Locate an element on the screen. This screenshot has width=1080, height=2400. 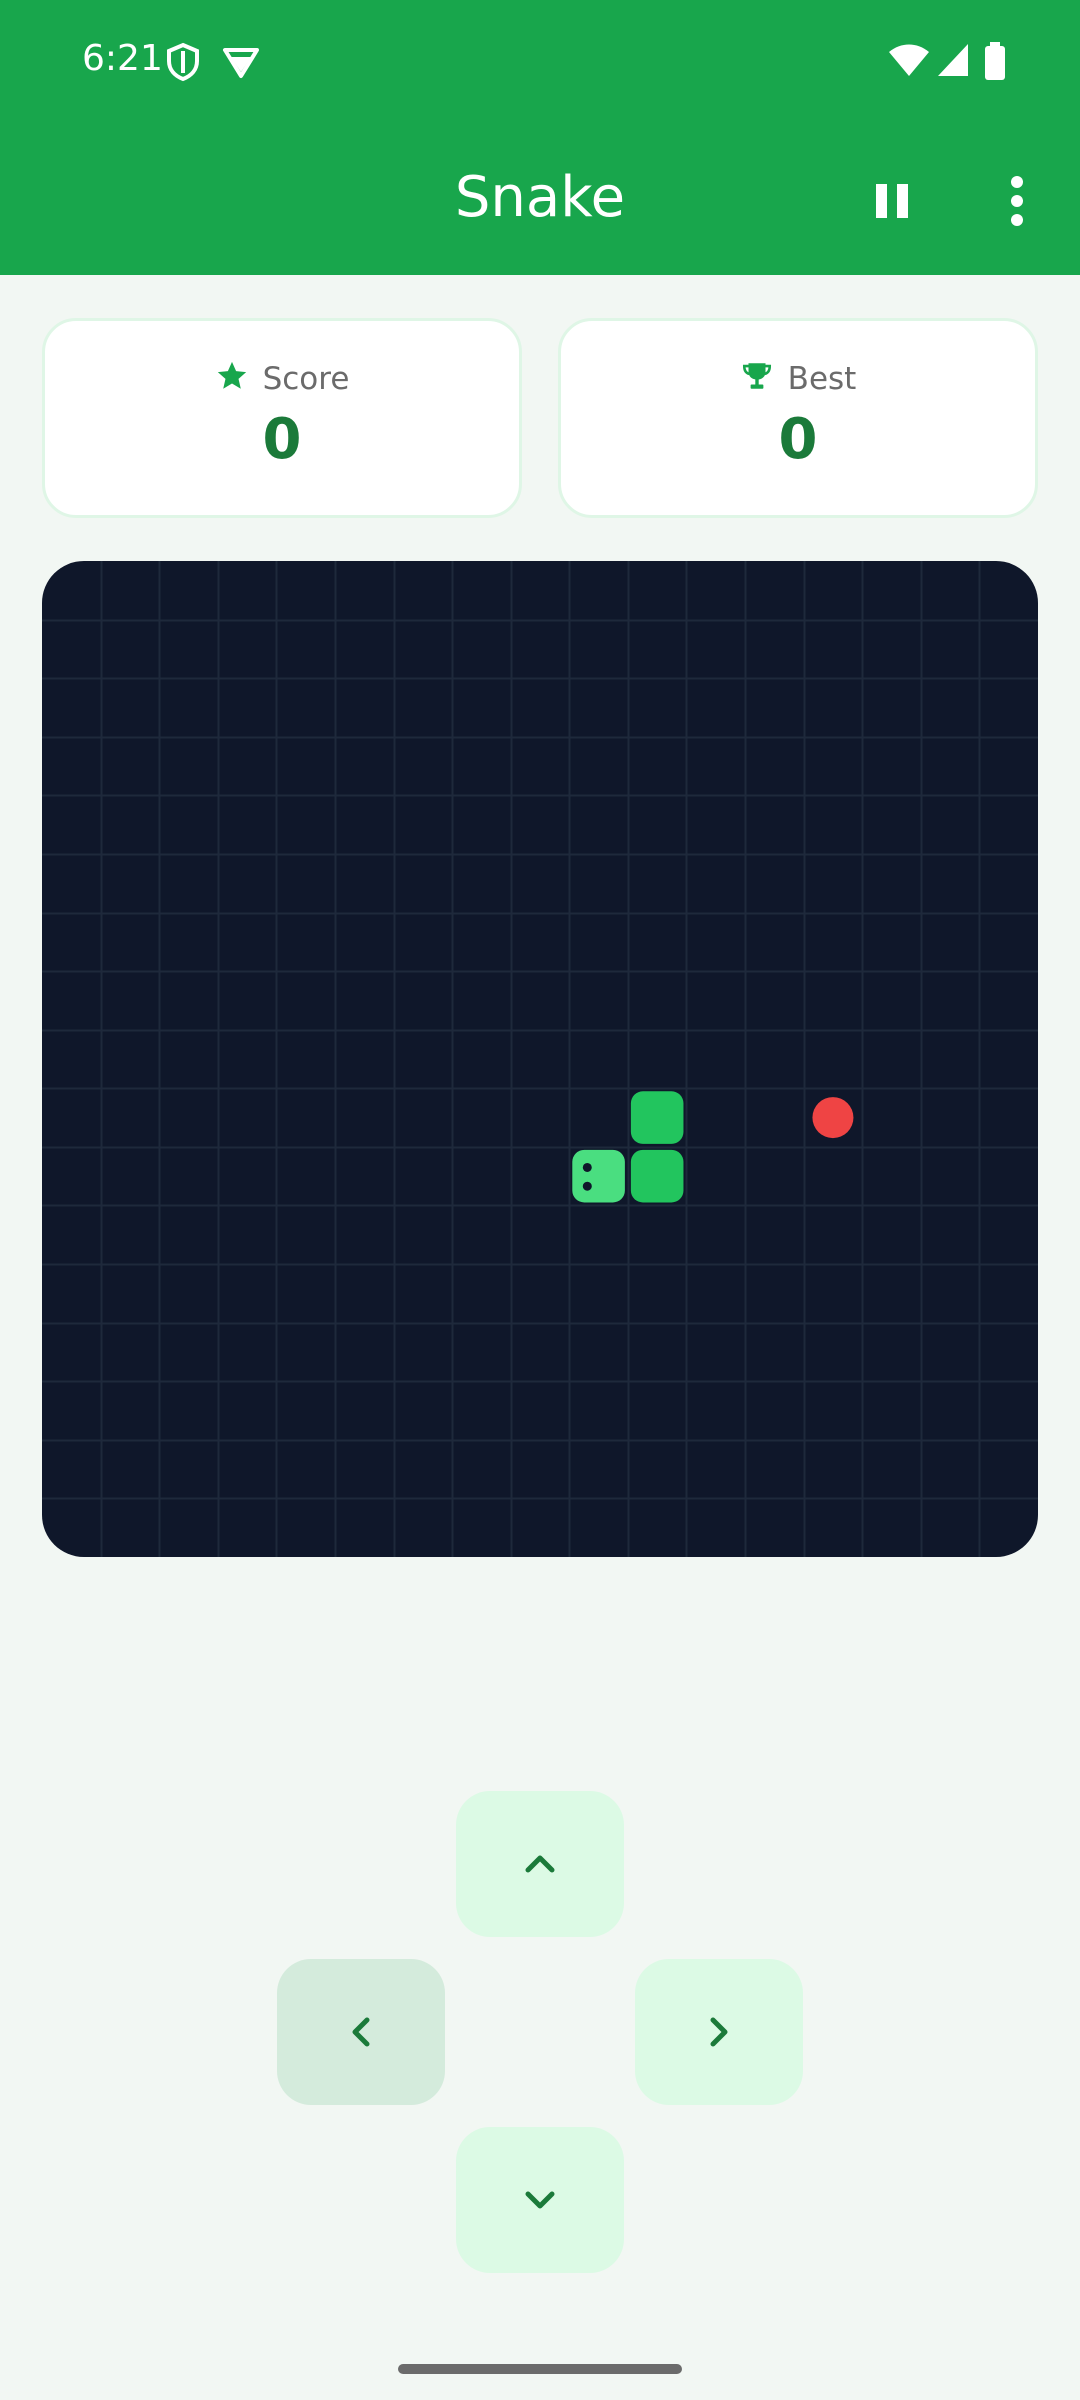
pause-button is located at coordinates (892, 200).